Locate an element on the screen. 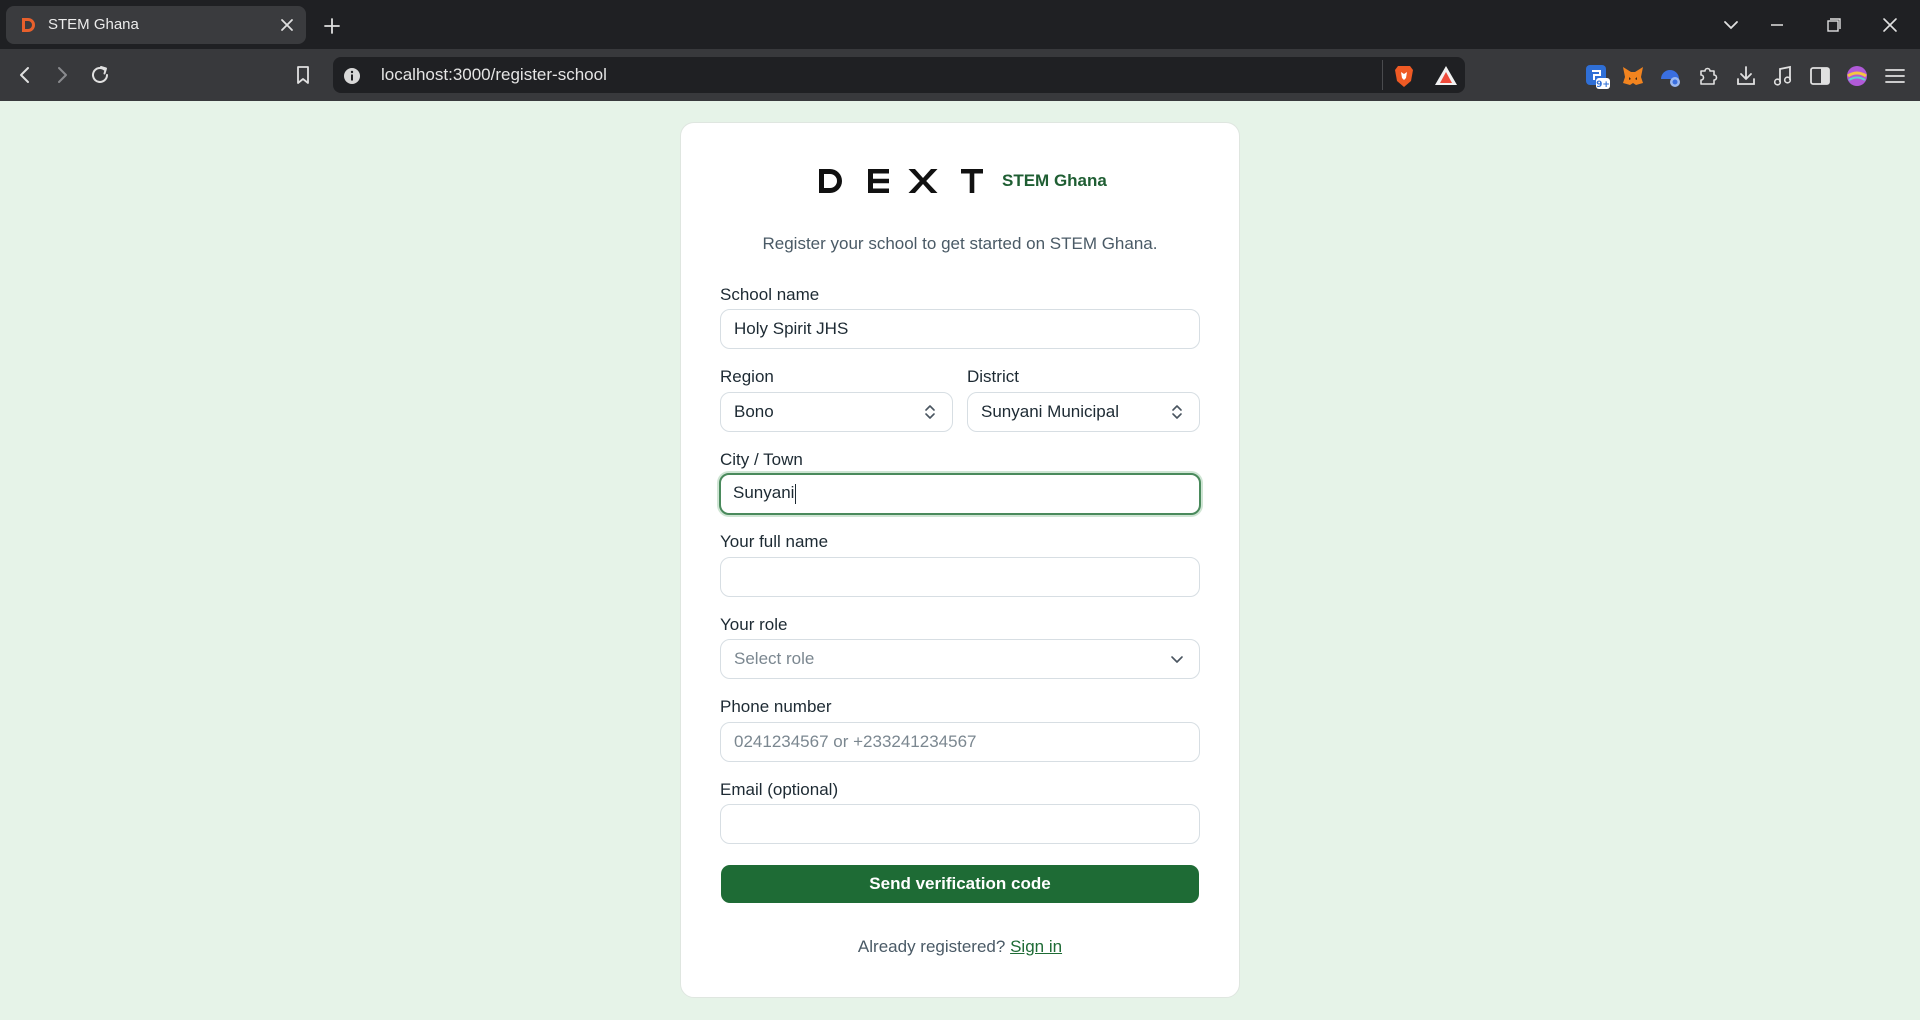 This screenshot has height=1020, width=1920. chevron-down-icon is located at coordinates (1177, 659).